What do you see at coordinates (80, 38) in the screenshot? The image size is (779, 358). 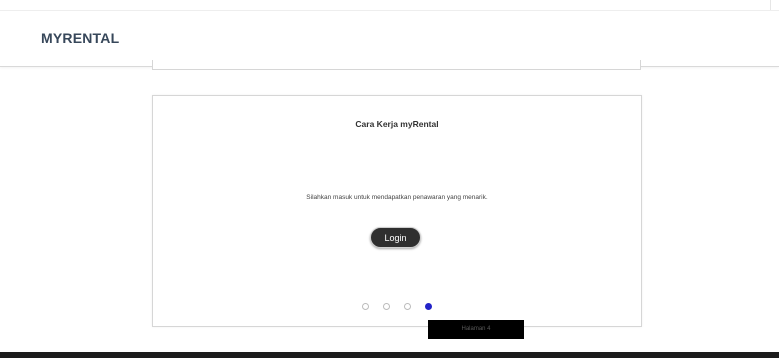 I see `brand-logo: MYRENTAL` at bounding box center [80, 38].